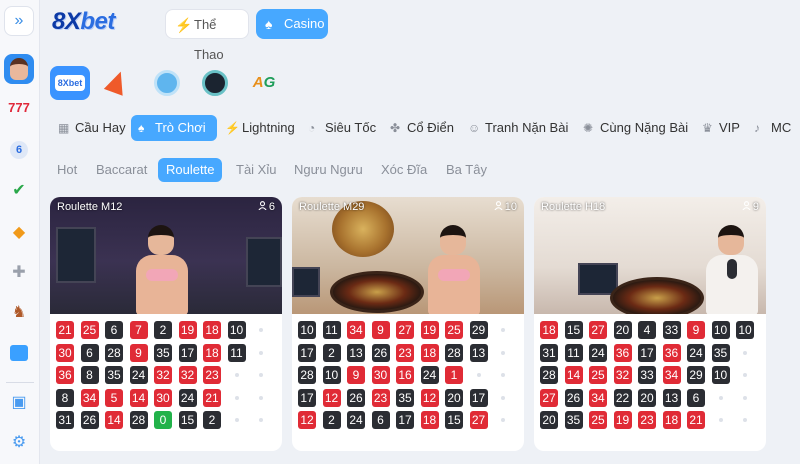 The image size is (800, 464). I want to click on avatar, so click(19, 69).